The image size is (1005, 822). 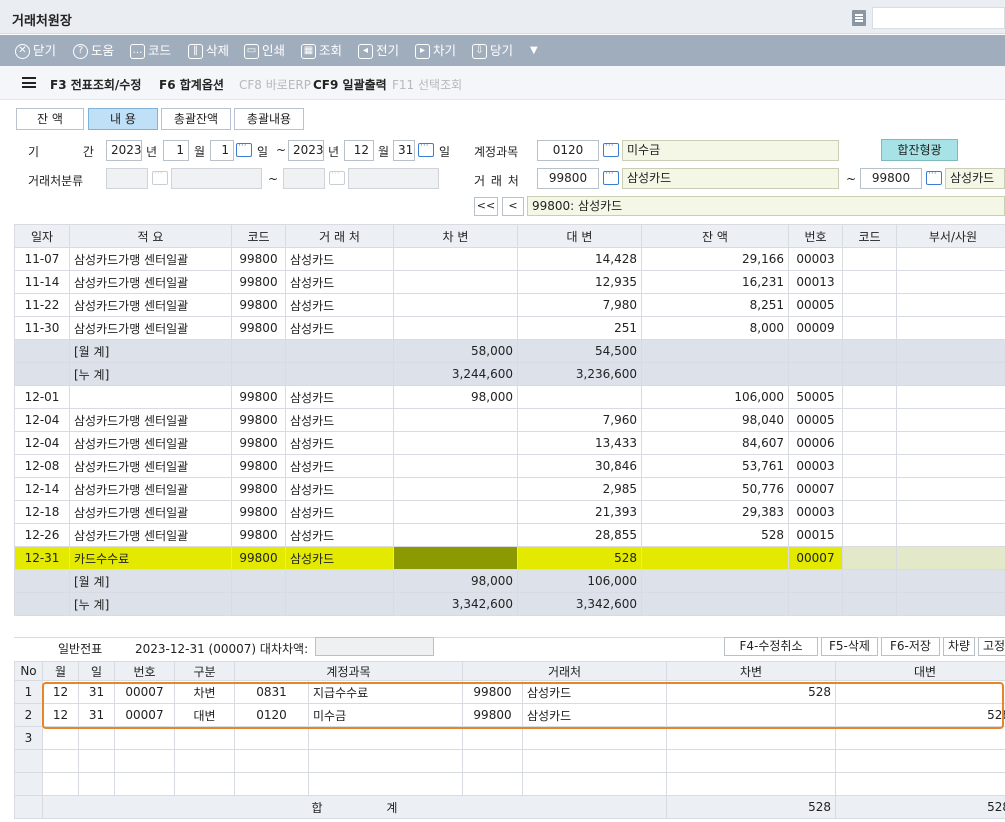 I want to click on tab-total-balance: 총괄잔액, so click(x=196, y=119).